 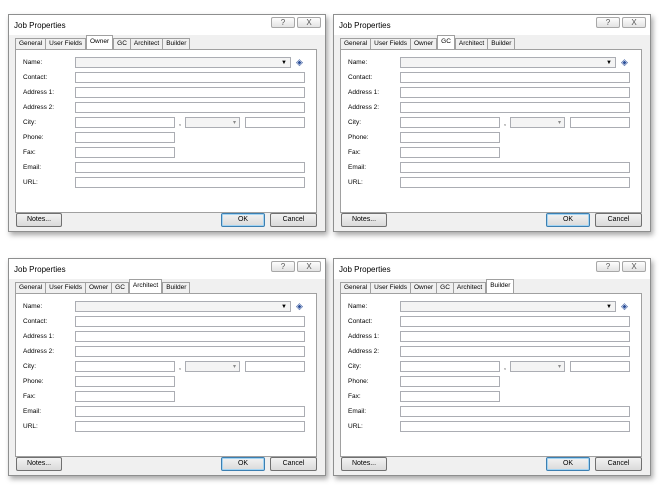 What do you see at coordinates (354, 152) in the screenshot?
I see `fax-label: Fax:` at bounding box center [354, 152].